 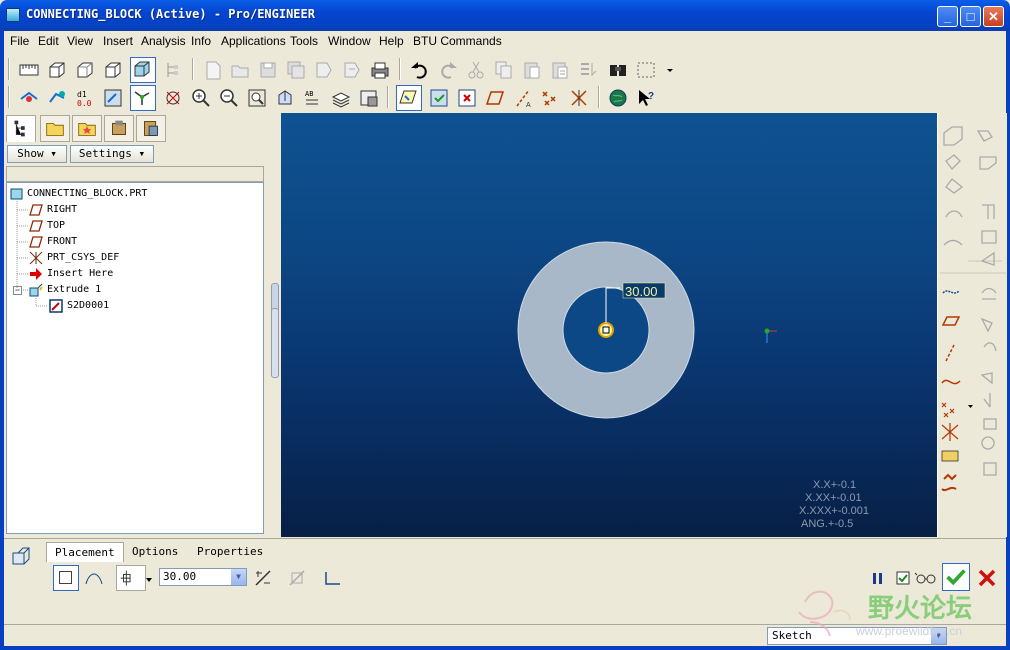 What do you see at coordinates (878, 578) in the screenshot?
I see `pause-button` at bounding box center [878, 578].